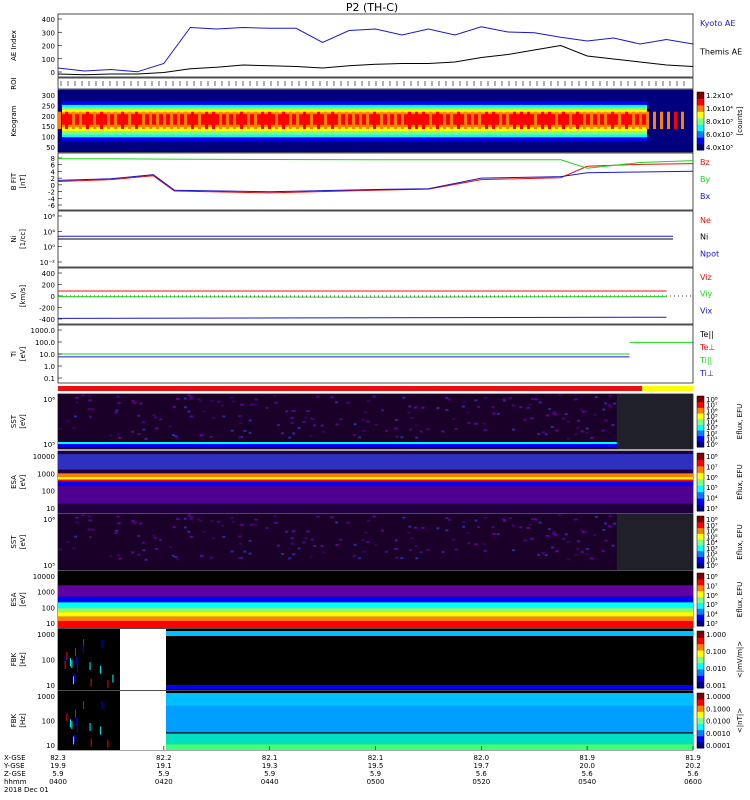  What do you see at coordinates (23, 481) in the screenshot?
I see `y-axis-unit: [eV]` at bounding box center [23, 481].